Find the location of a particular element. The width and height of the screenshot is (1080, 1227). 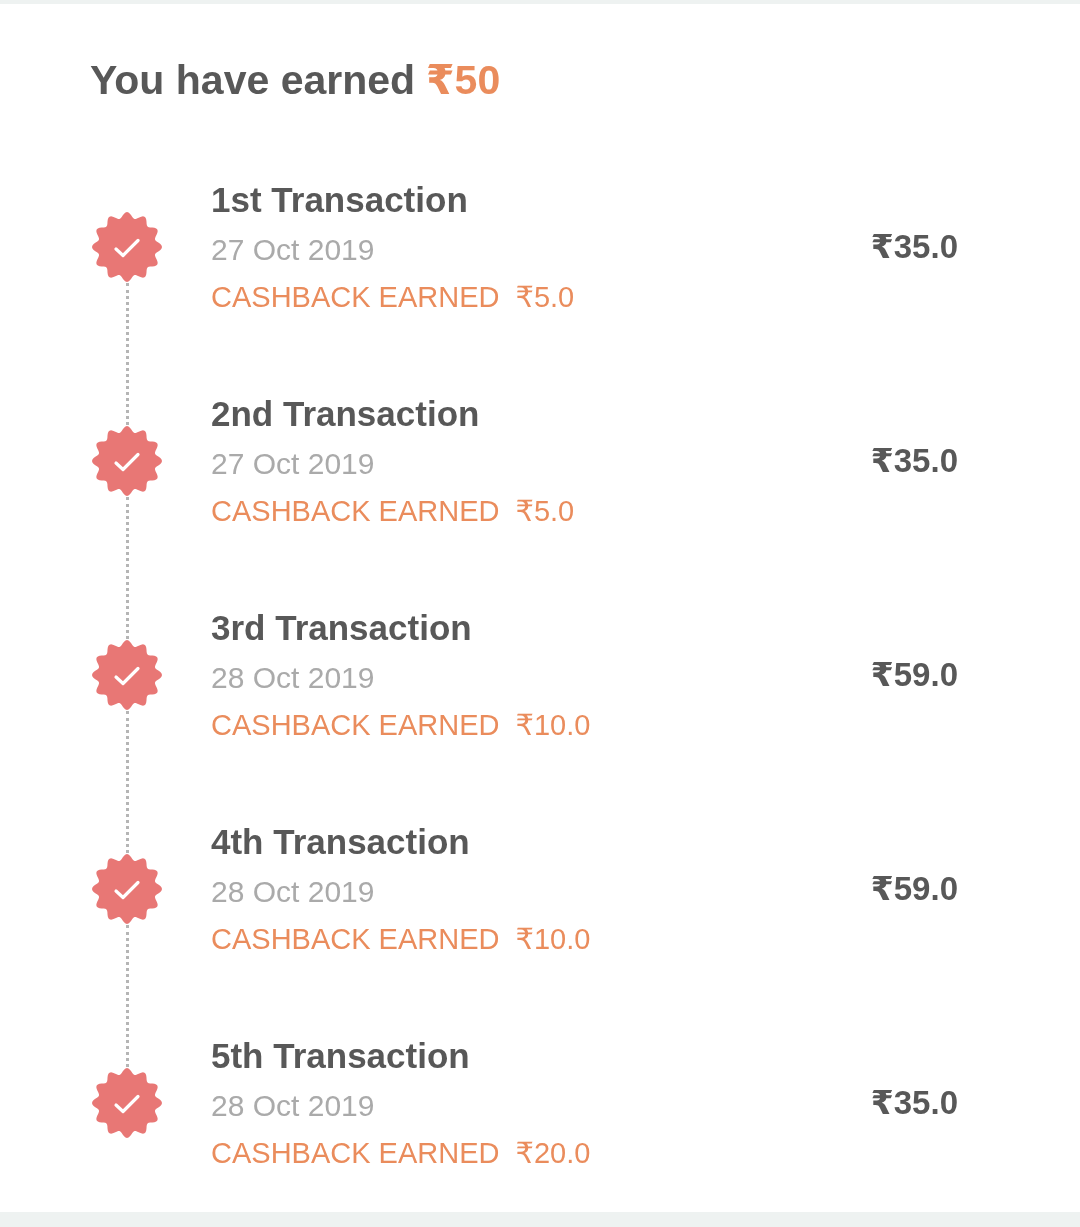

transaction-title: 3rd Transaction is located at coordinates (341, 627).